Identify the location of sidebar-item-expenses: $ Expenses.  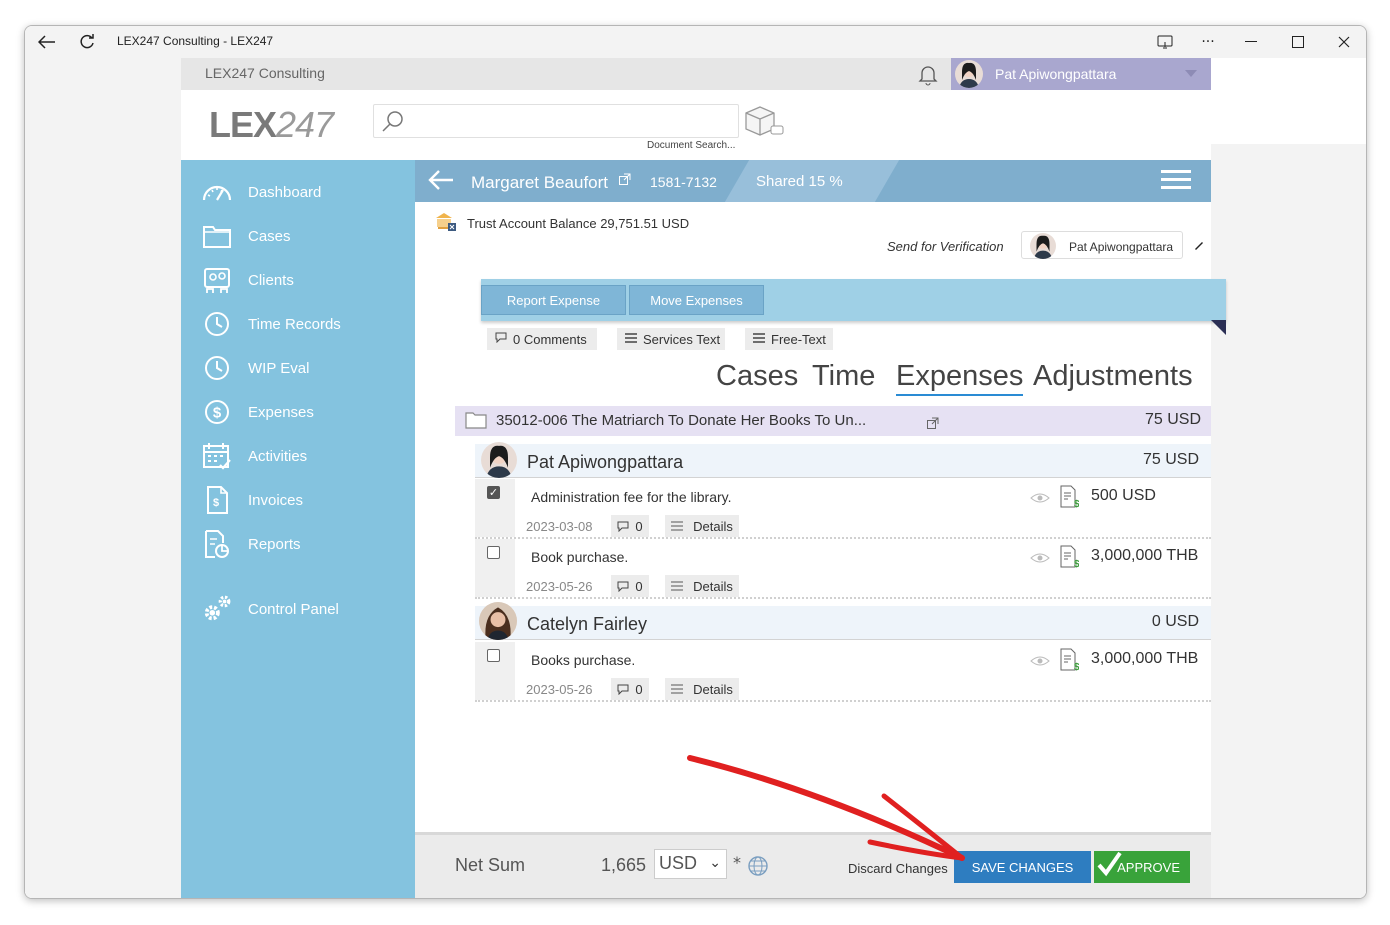
(298, 412).